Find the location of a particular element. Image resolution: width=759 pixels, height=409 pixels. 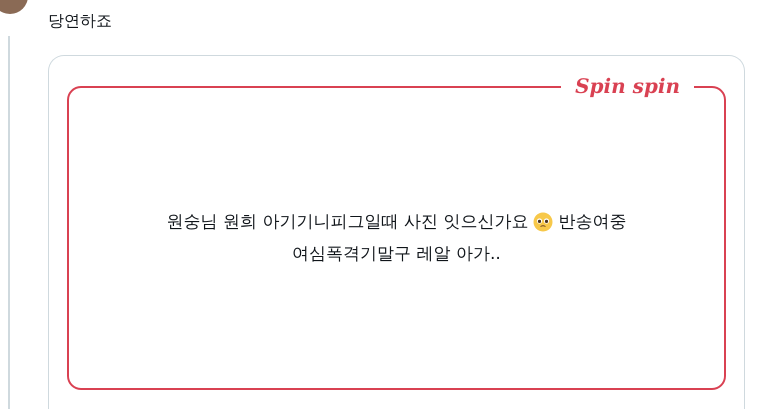

pleading-face-icon is located at coordinates (543, 222).